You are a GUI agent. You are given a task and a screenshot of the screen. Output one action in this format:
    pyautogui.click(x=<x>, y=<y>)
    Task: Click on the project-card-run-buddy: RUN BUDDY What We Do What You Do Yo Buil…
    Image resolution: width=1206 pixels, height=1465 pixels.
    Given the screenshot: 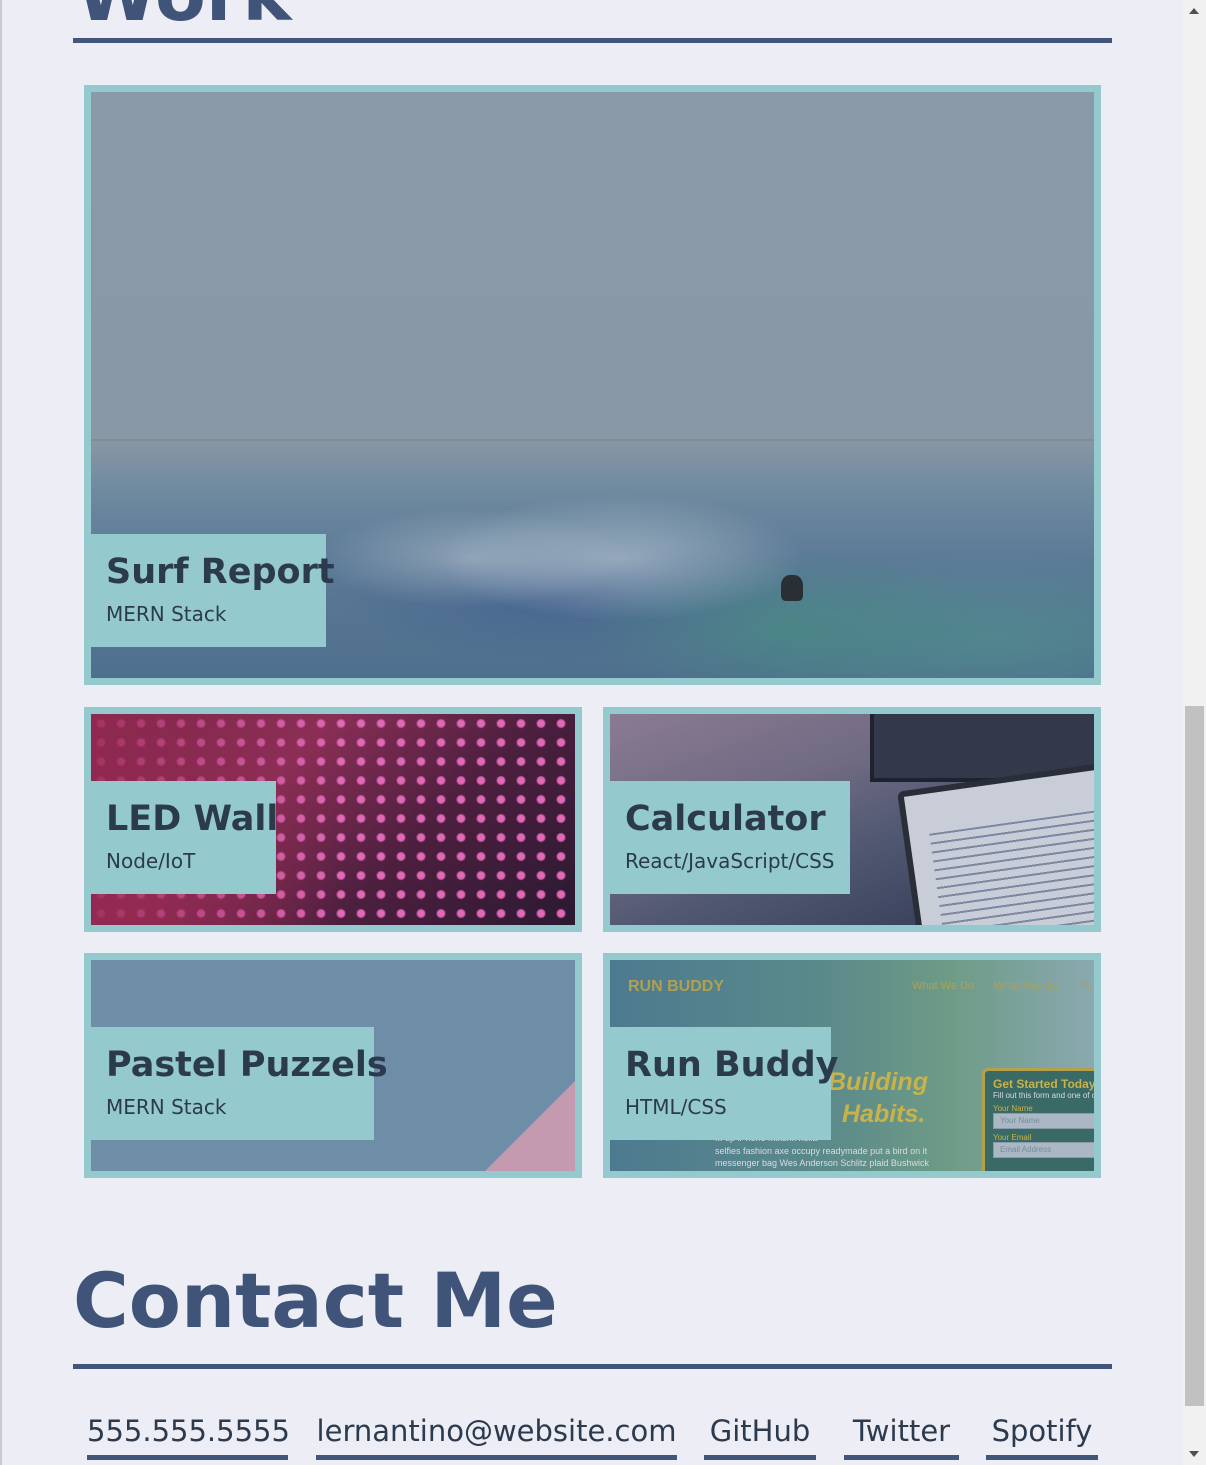 What is the action you would take?
    pyautogui.click(x=852, y=1065)
    